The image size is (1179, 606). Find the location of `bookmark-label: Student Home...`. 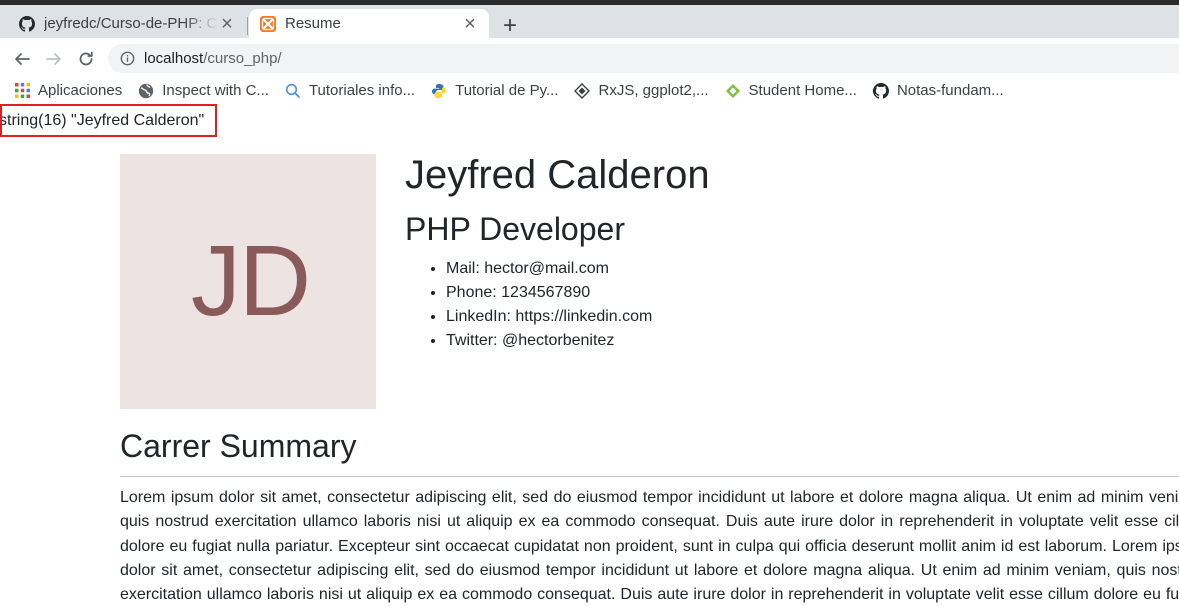

bookmark-label: Student Home... is located at coordinates (802, 90).